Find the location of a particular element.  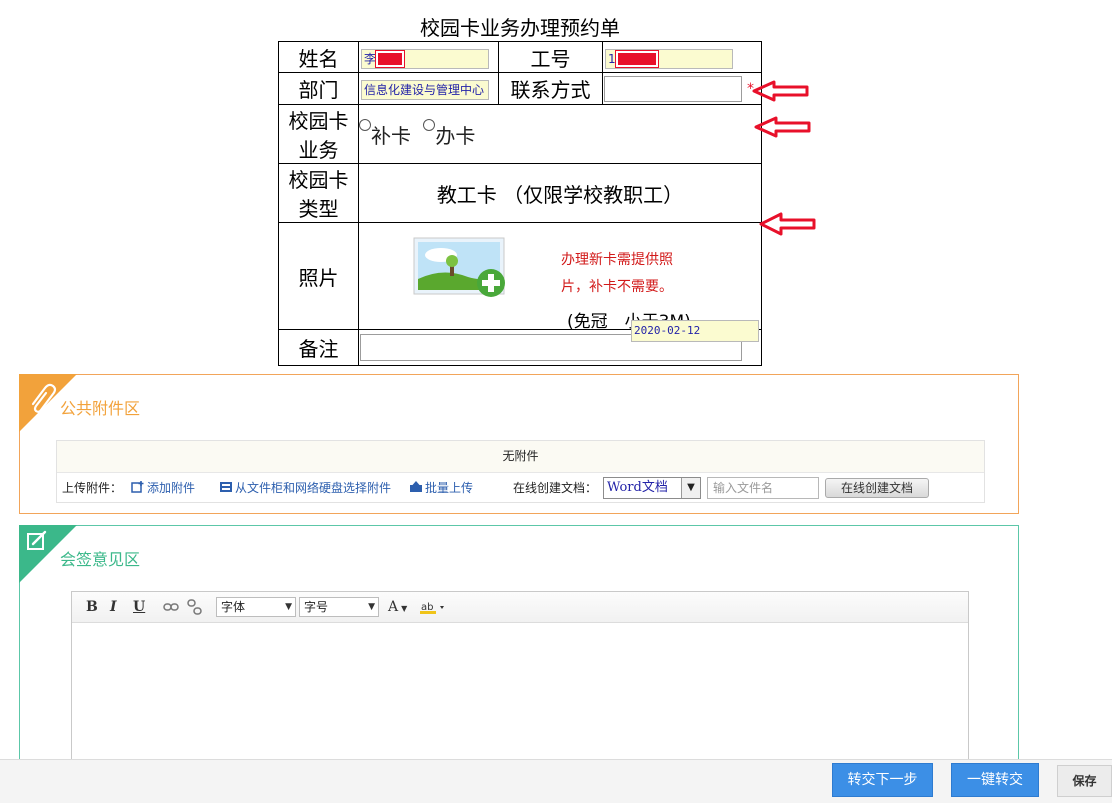

add-attachment-link: 添加附件 is located at coordinates (163, 488).